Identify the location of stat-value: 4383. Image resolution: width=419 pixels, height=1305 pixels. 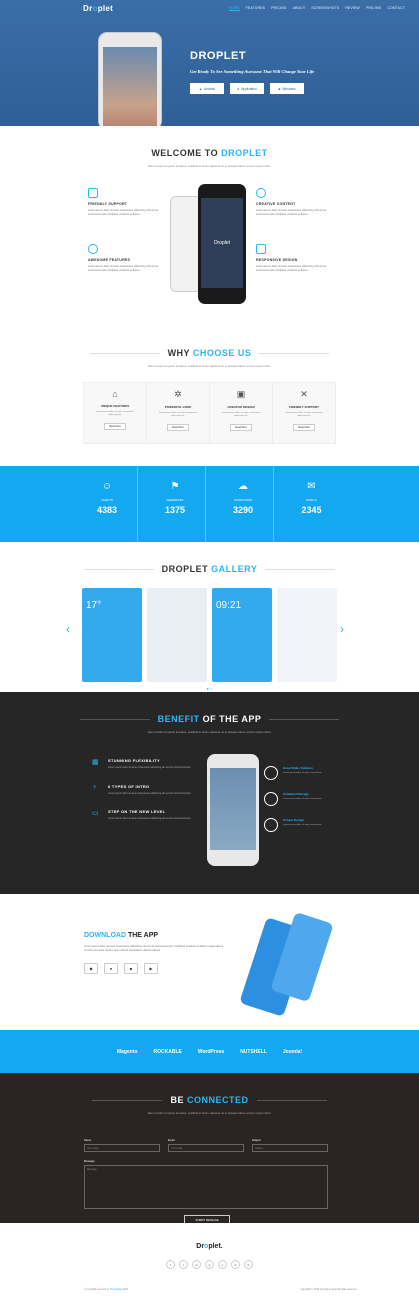
(107, 510).